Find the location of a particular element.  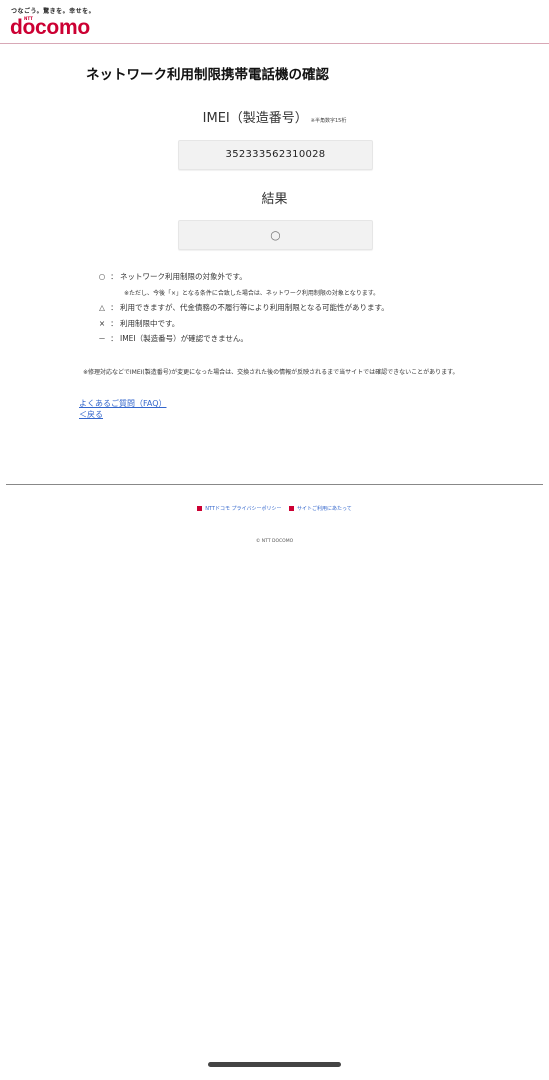

legend-item: － ： IMEI（製造番号）が確認できません。 is located at coordinates (172, 338).